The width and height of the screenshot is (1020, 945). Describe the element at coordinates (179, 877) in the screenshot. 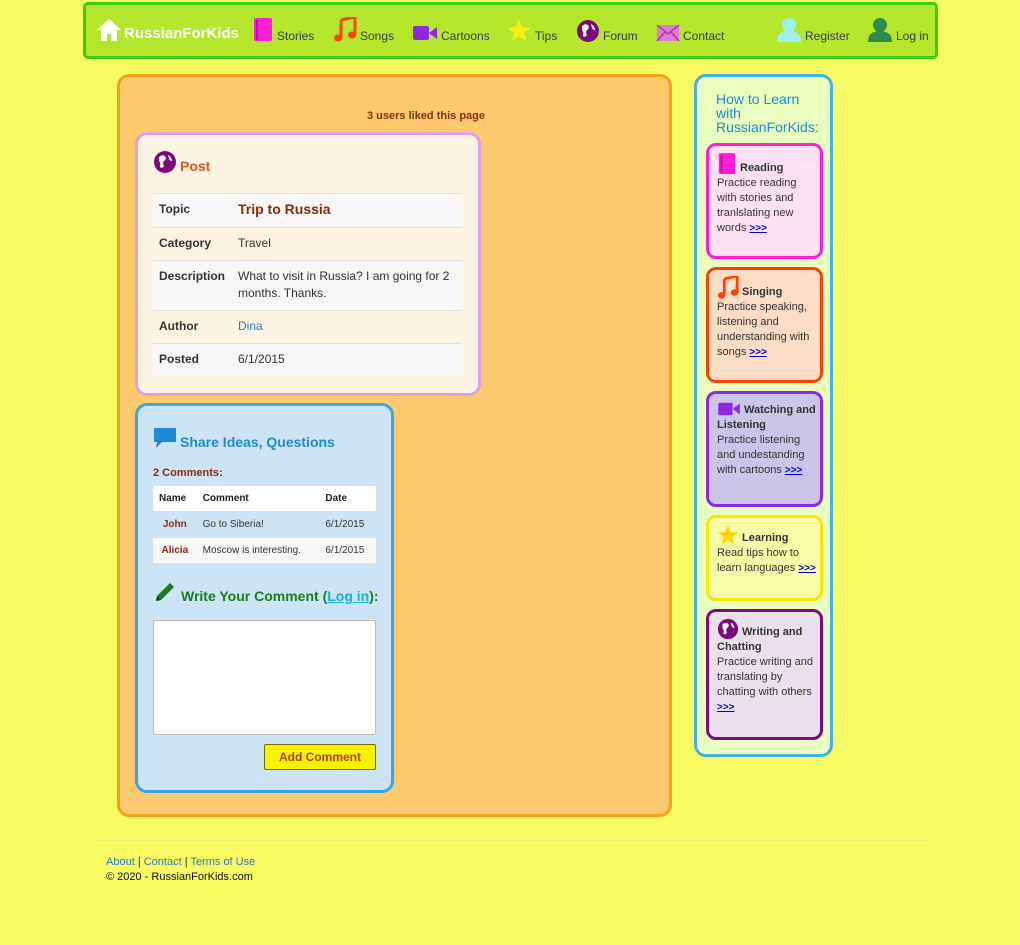

I see `copyright: © 2020 - RussianForKids.com` at that location.